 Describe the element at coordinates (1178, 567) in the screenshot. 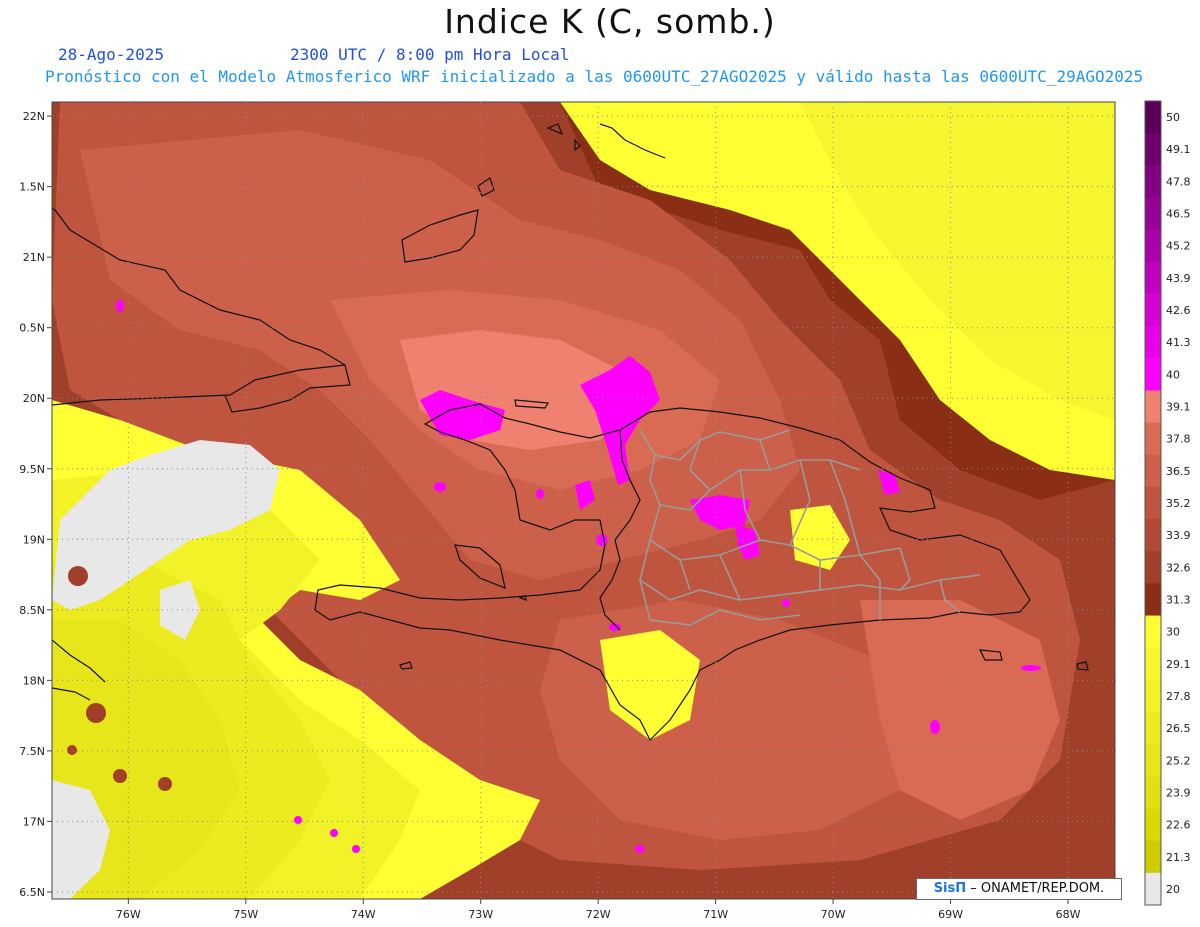

I see `colorbar-label: 32.6` at that location.